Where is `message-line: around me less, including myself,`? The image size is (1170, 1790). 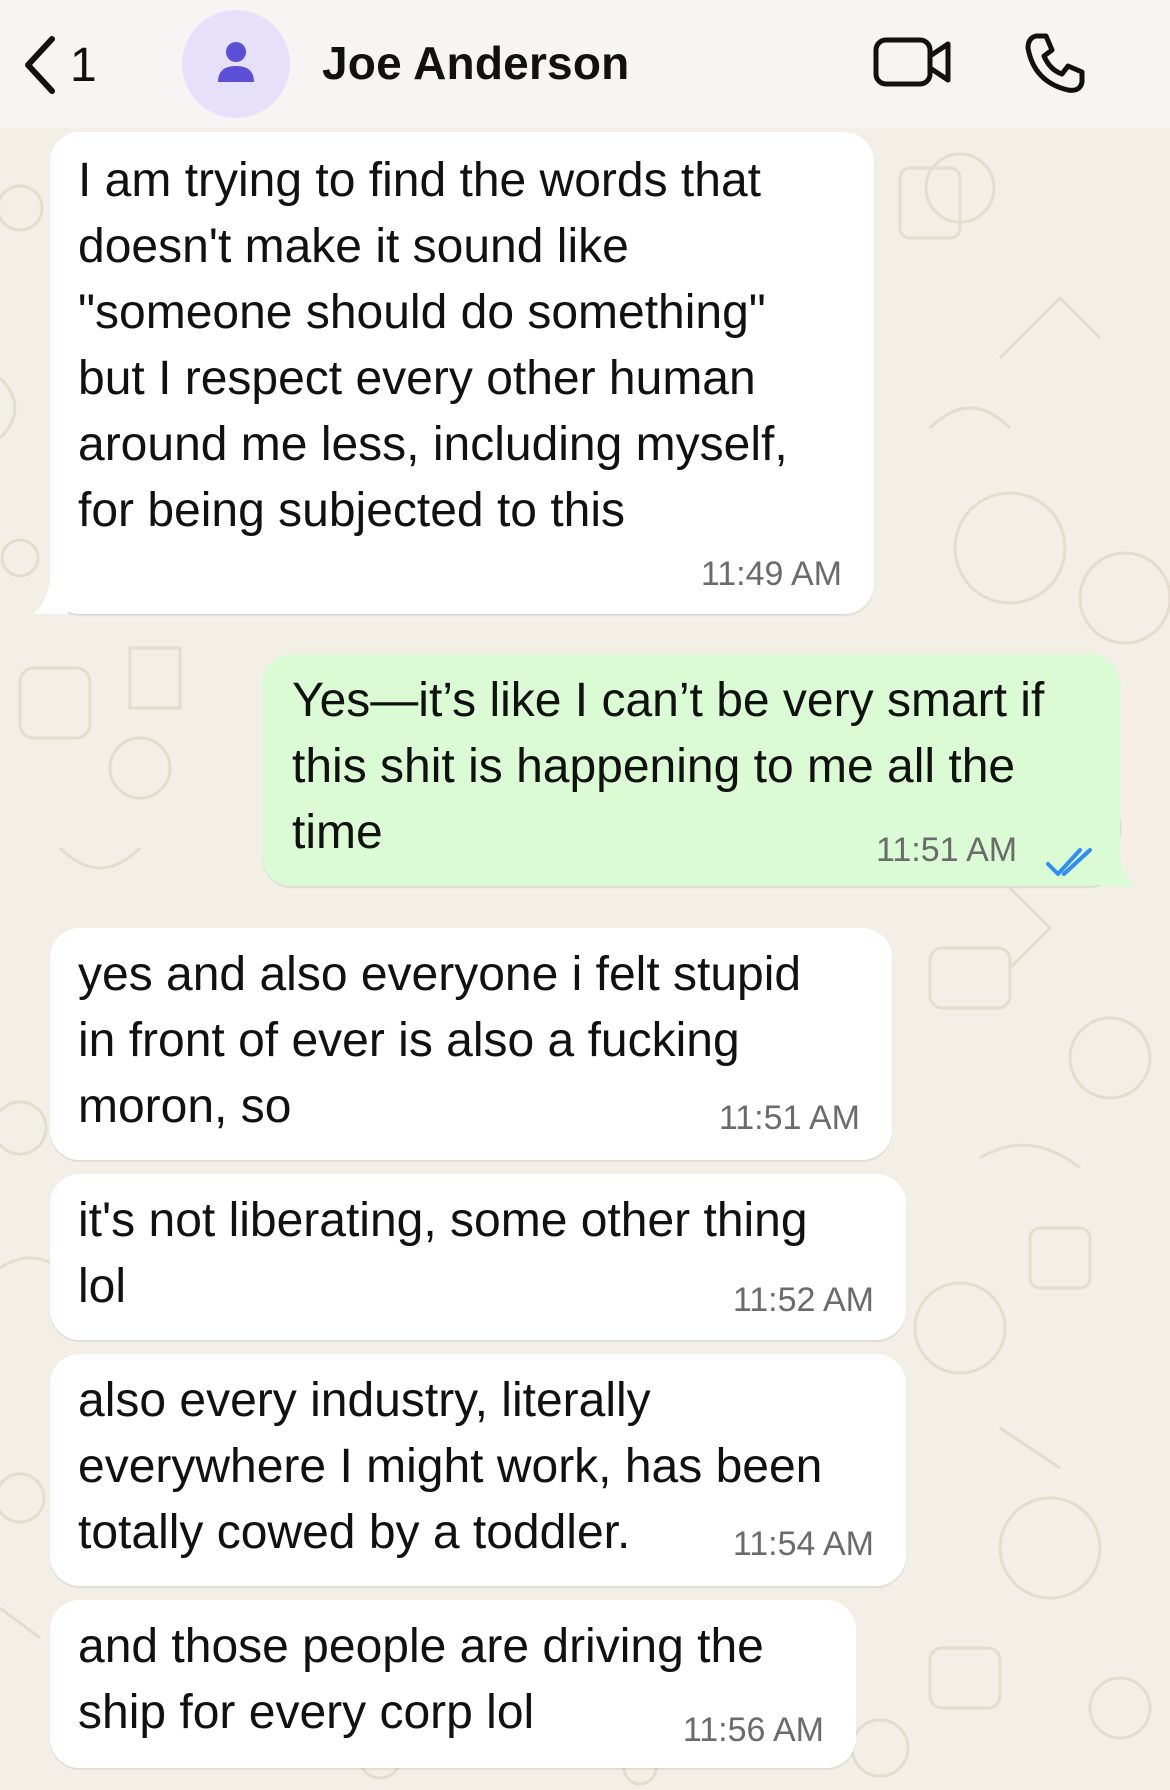 message-line: around me less, including myself, is located at coordinates (433, 444).